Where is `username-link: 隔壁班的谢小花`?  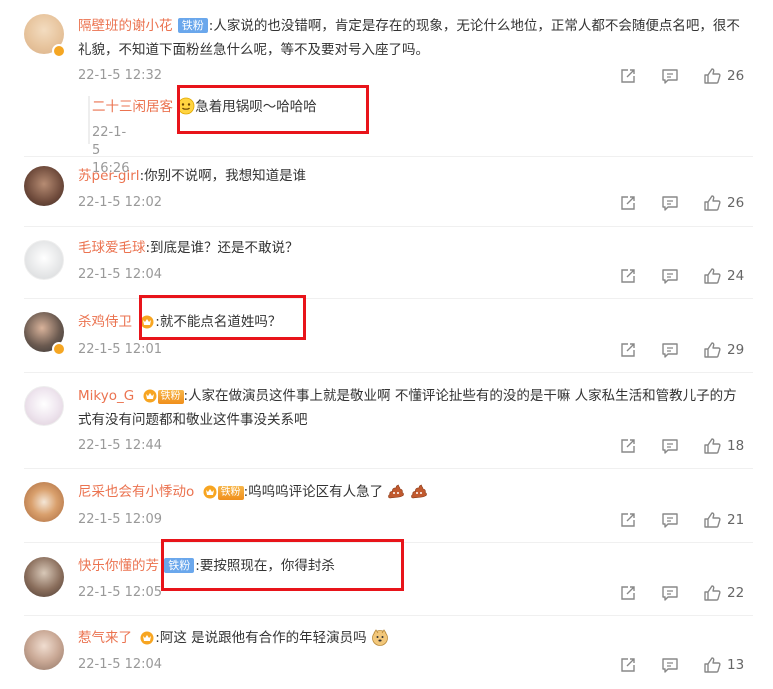 username-link: 隔壁班的谢小花 is located at coordinates (125, 26).